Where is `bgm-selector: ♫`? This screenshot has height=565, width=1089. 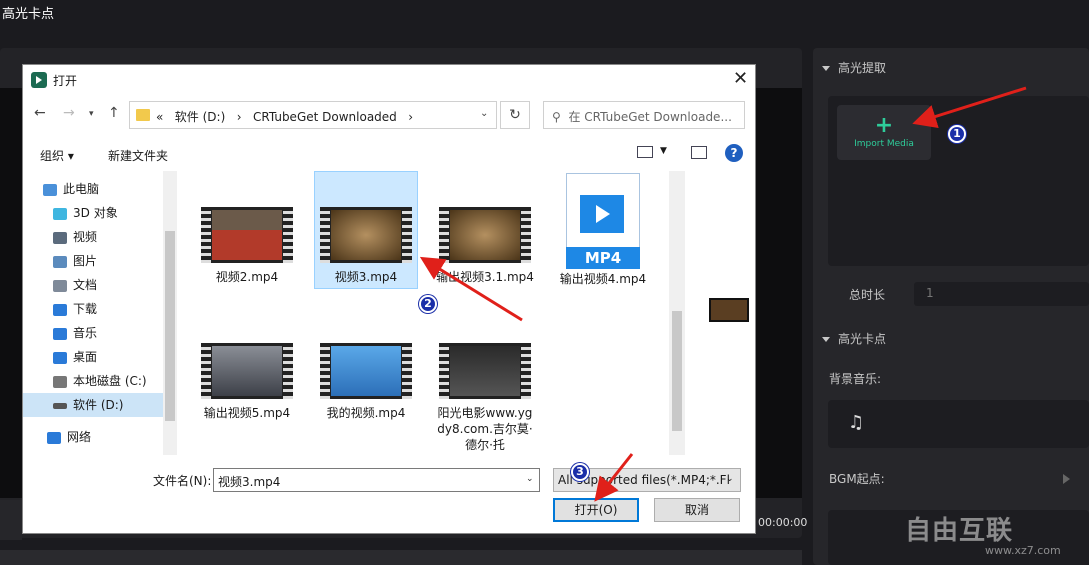
bgm-selector: ♫ is located at coordinates (958, 424).